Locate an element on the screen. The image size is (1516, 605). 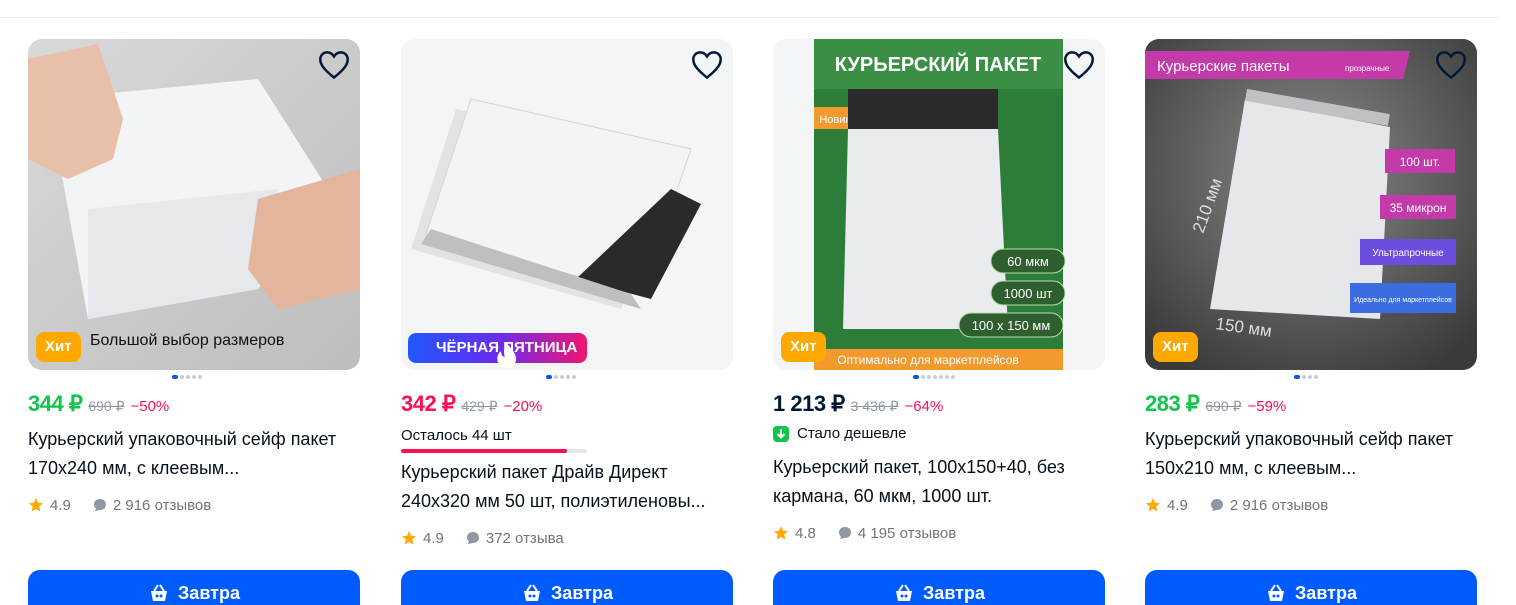
flame-icon is located at coordinates (507, 355).